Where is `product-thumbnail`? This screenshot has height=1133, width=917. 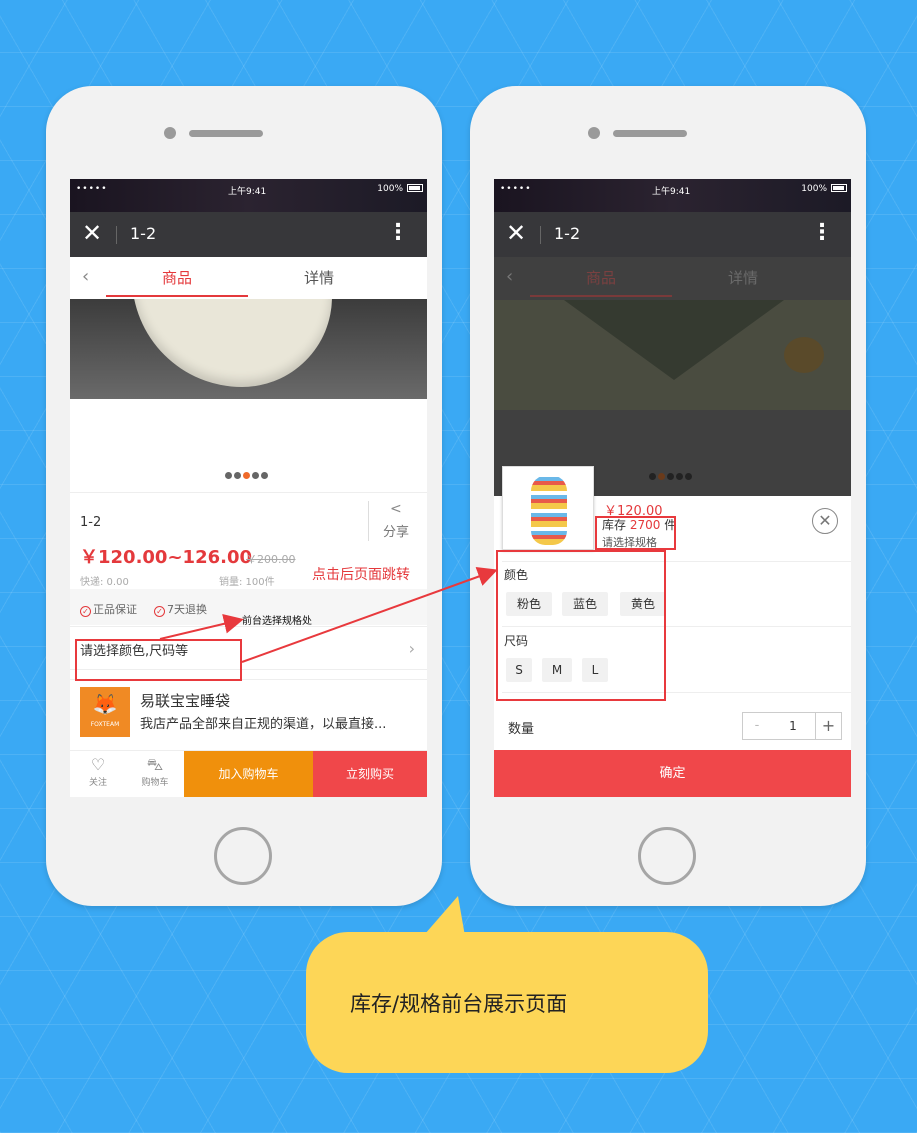 product-thumbnail is located at coordinates (548, 508).